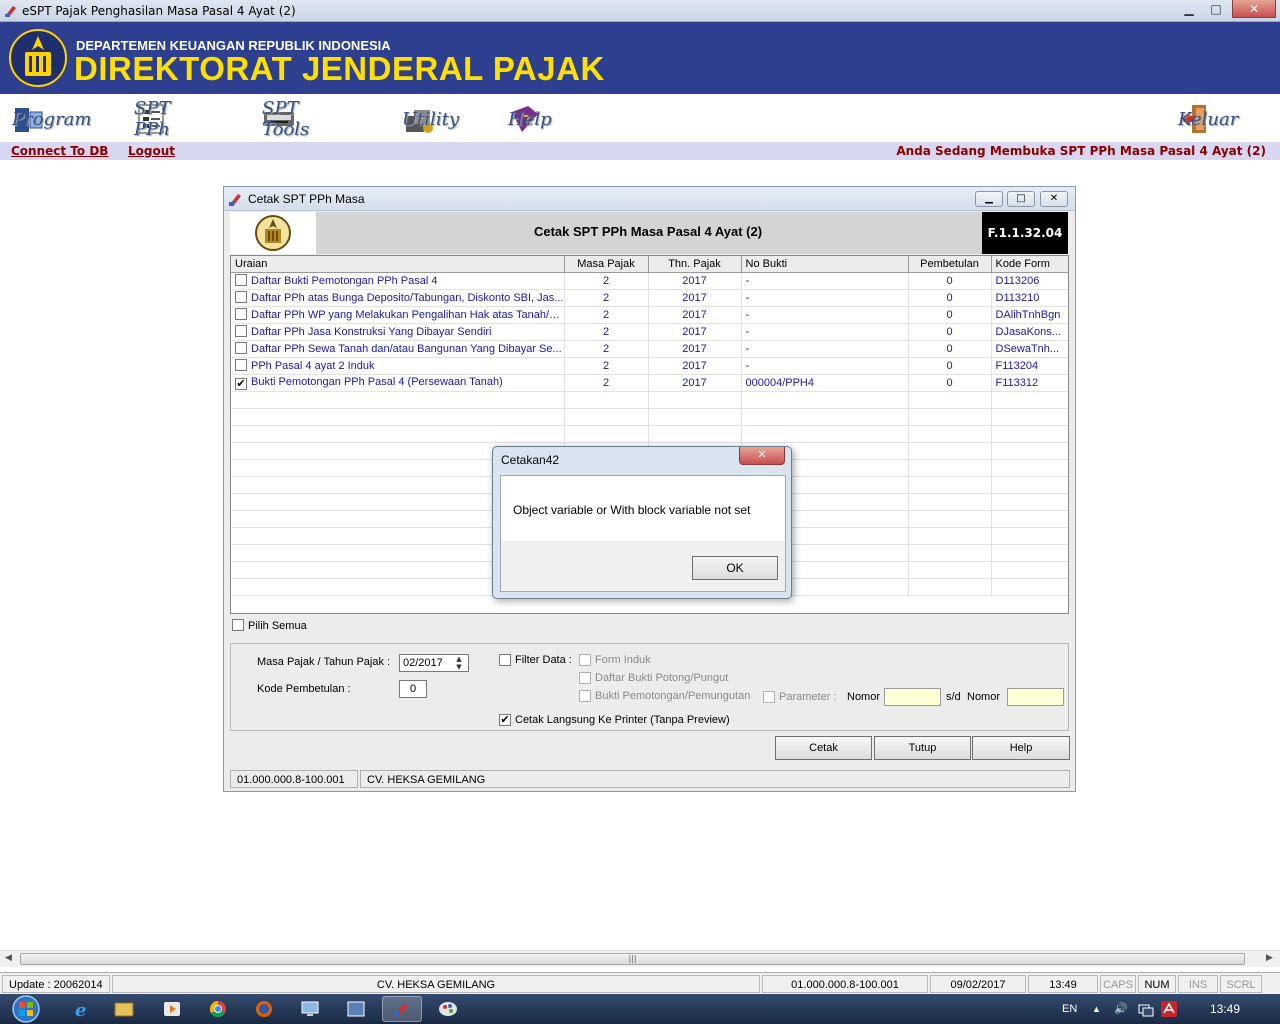  What do you see at coordinates (585, 696) in the screenshot?
I see `bukti-pemotongan-checkbox` at bounding box center [585, 696].